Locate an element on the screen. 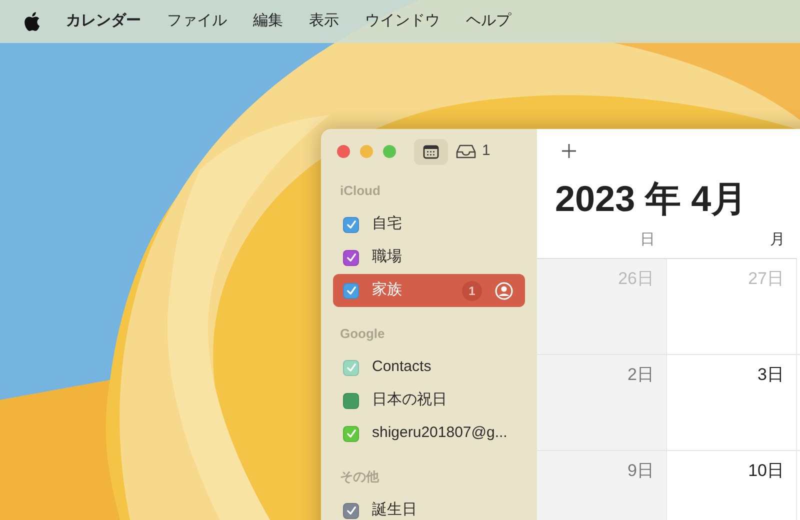 The image size is (800, 520). close-button is located at coordinates (343, 151).